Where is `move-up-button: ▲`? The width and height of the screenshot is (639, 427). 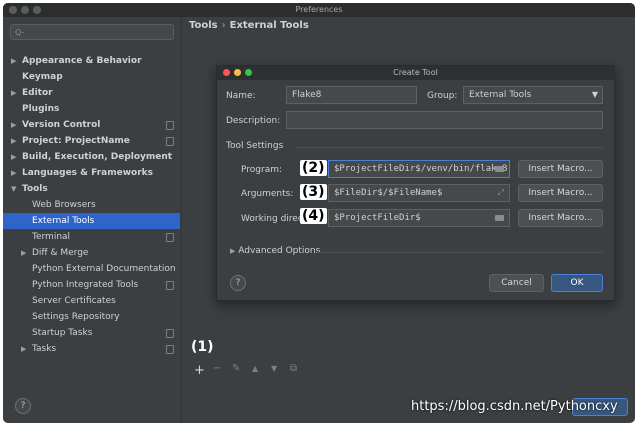
move-up-button: ▲ is located at coordinates (255, 368).